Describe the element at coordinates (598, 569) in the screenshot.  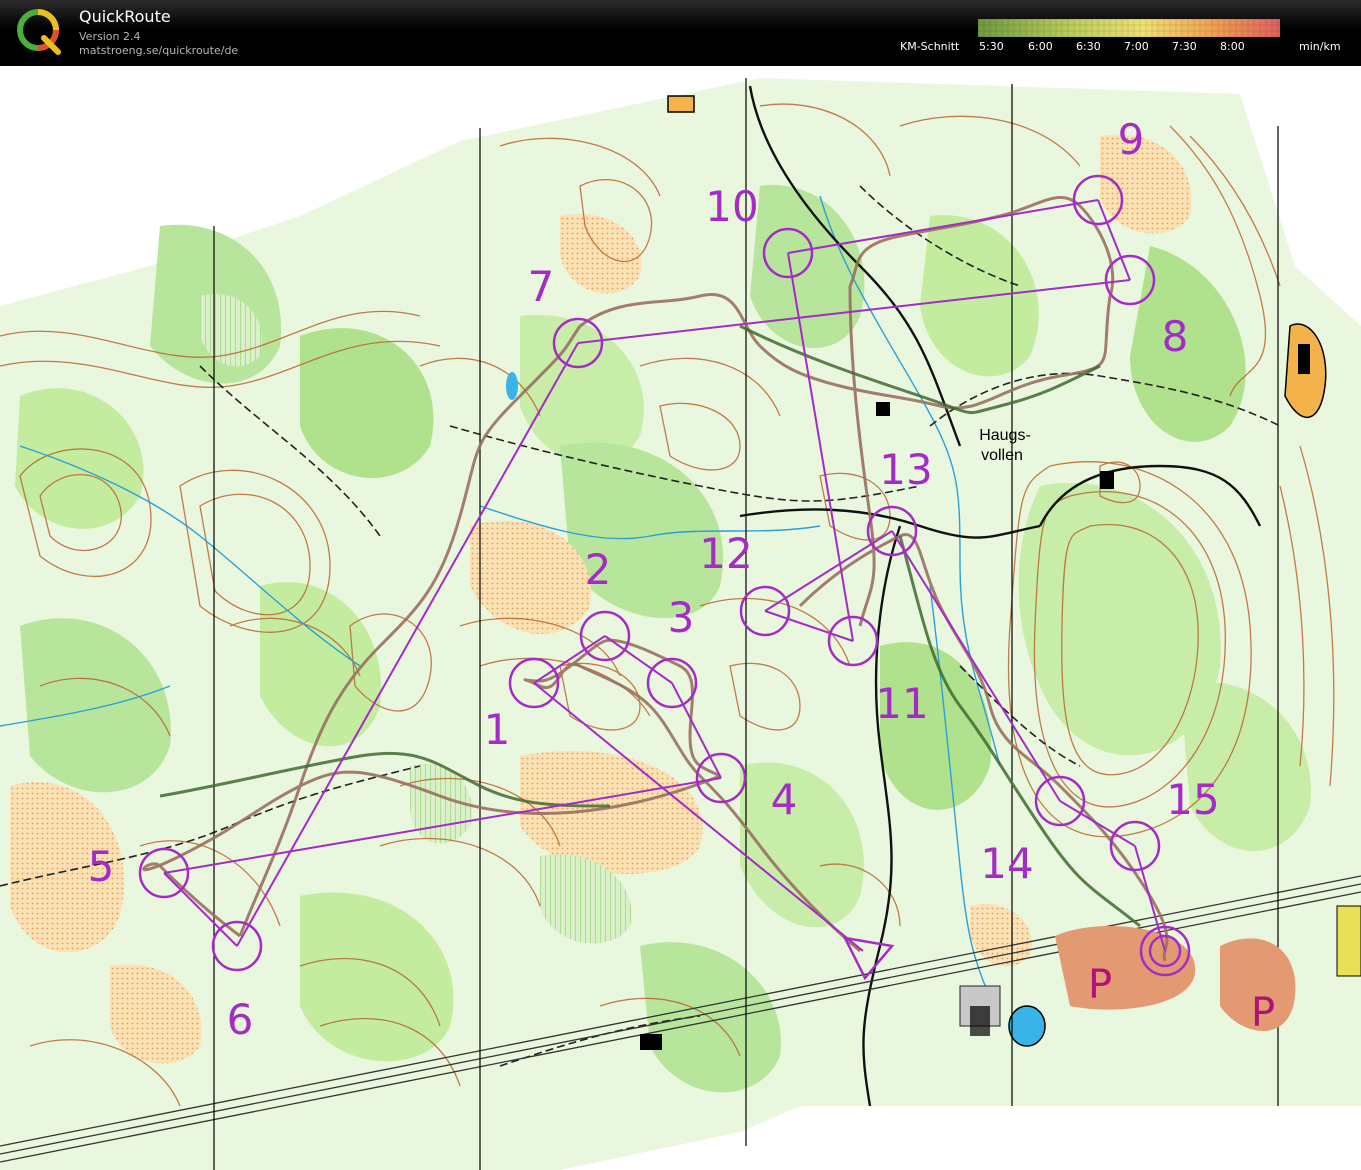
I see `control-number-2: 2` at that location.